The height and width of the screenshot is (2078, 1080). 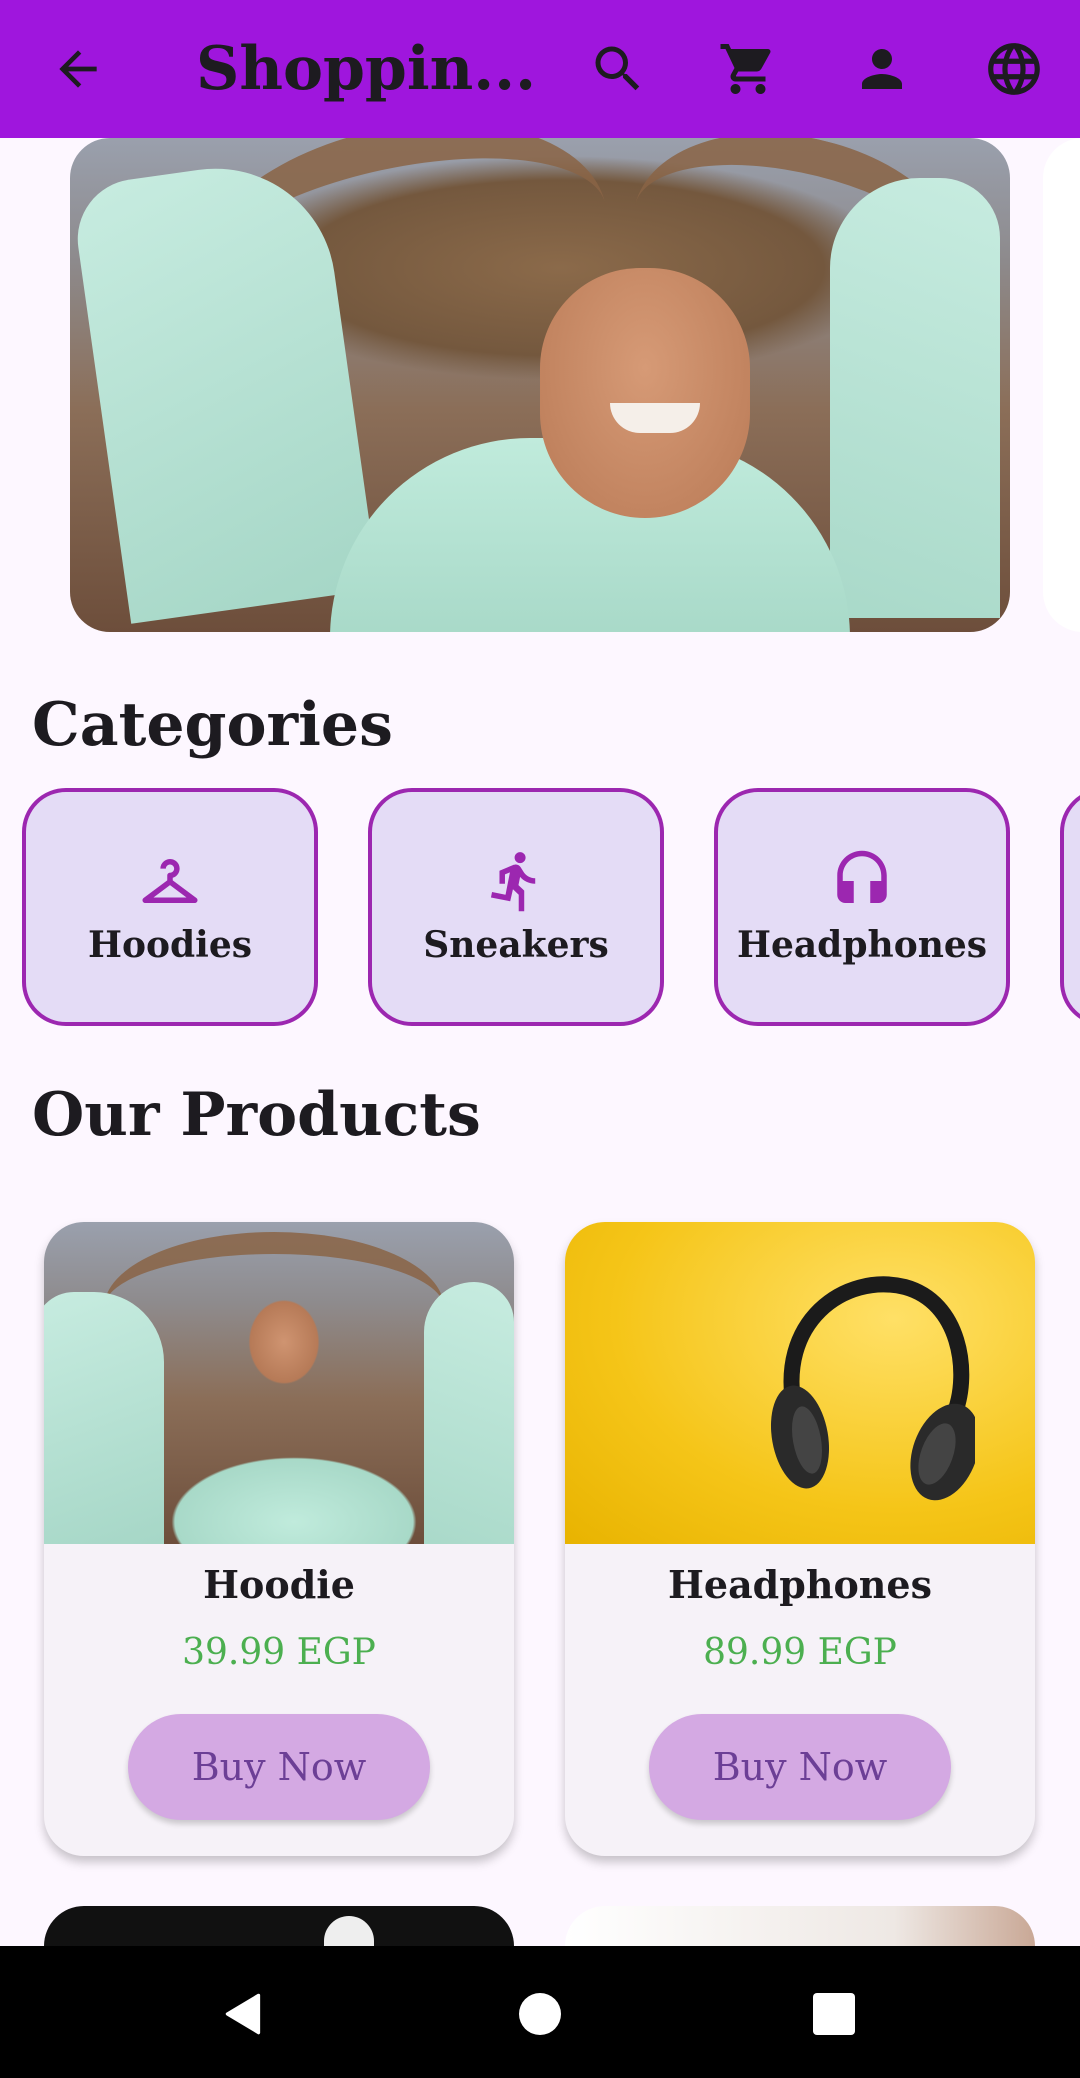 I want to click on profile-button, so click(x=882, y=69).